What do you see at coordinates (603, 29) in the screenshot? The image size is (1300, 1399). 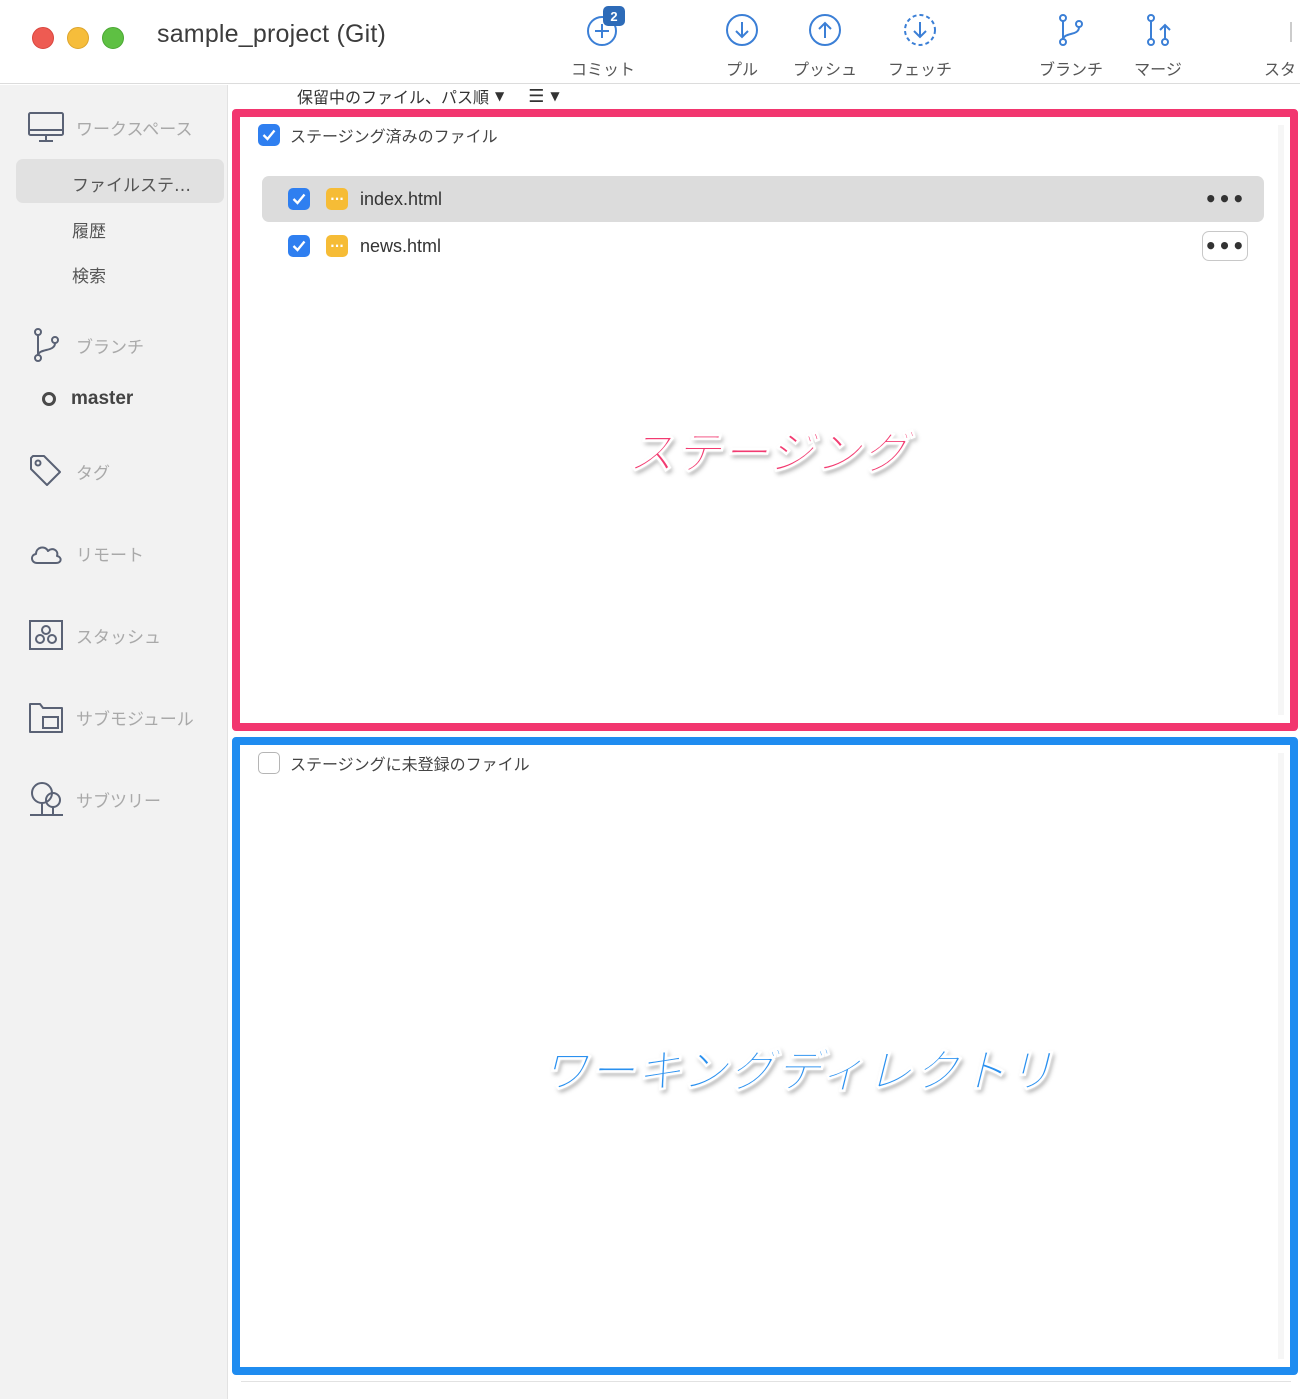 I see `commit-icon: 2` at bounding box center [603, 29].